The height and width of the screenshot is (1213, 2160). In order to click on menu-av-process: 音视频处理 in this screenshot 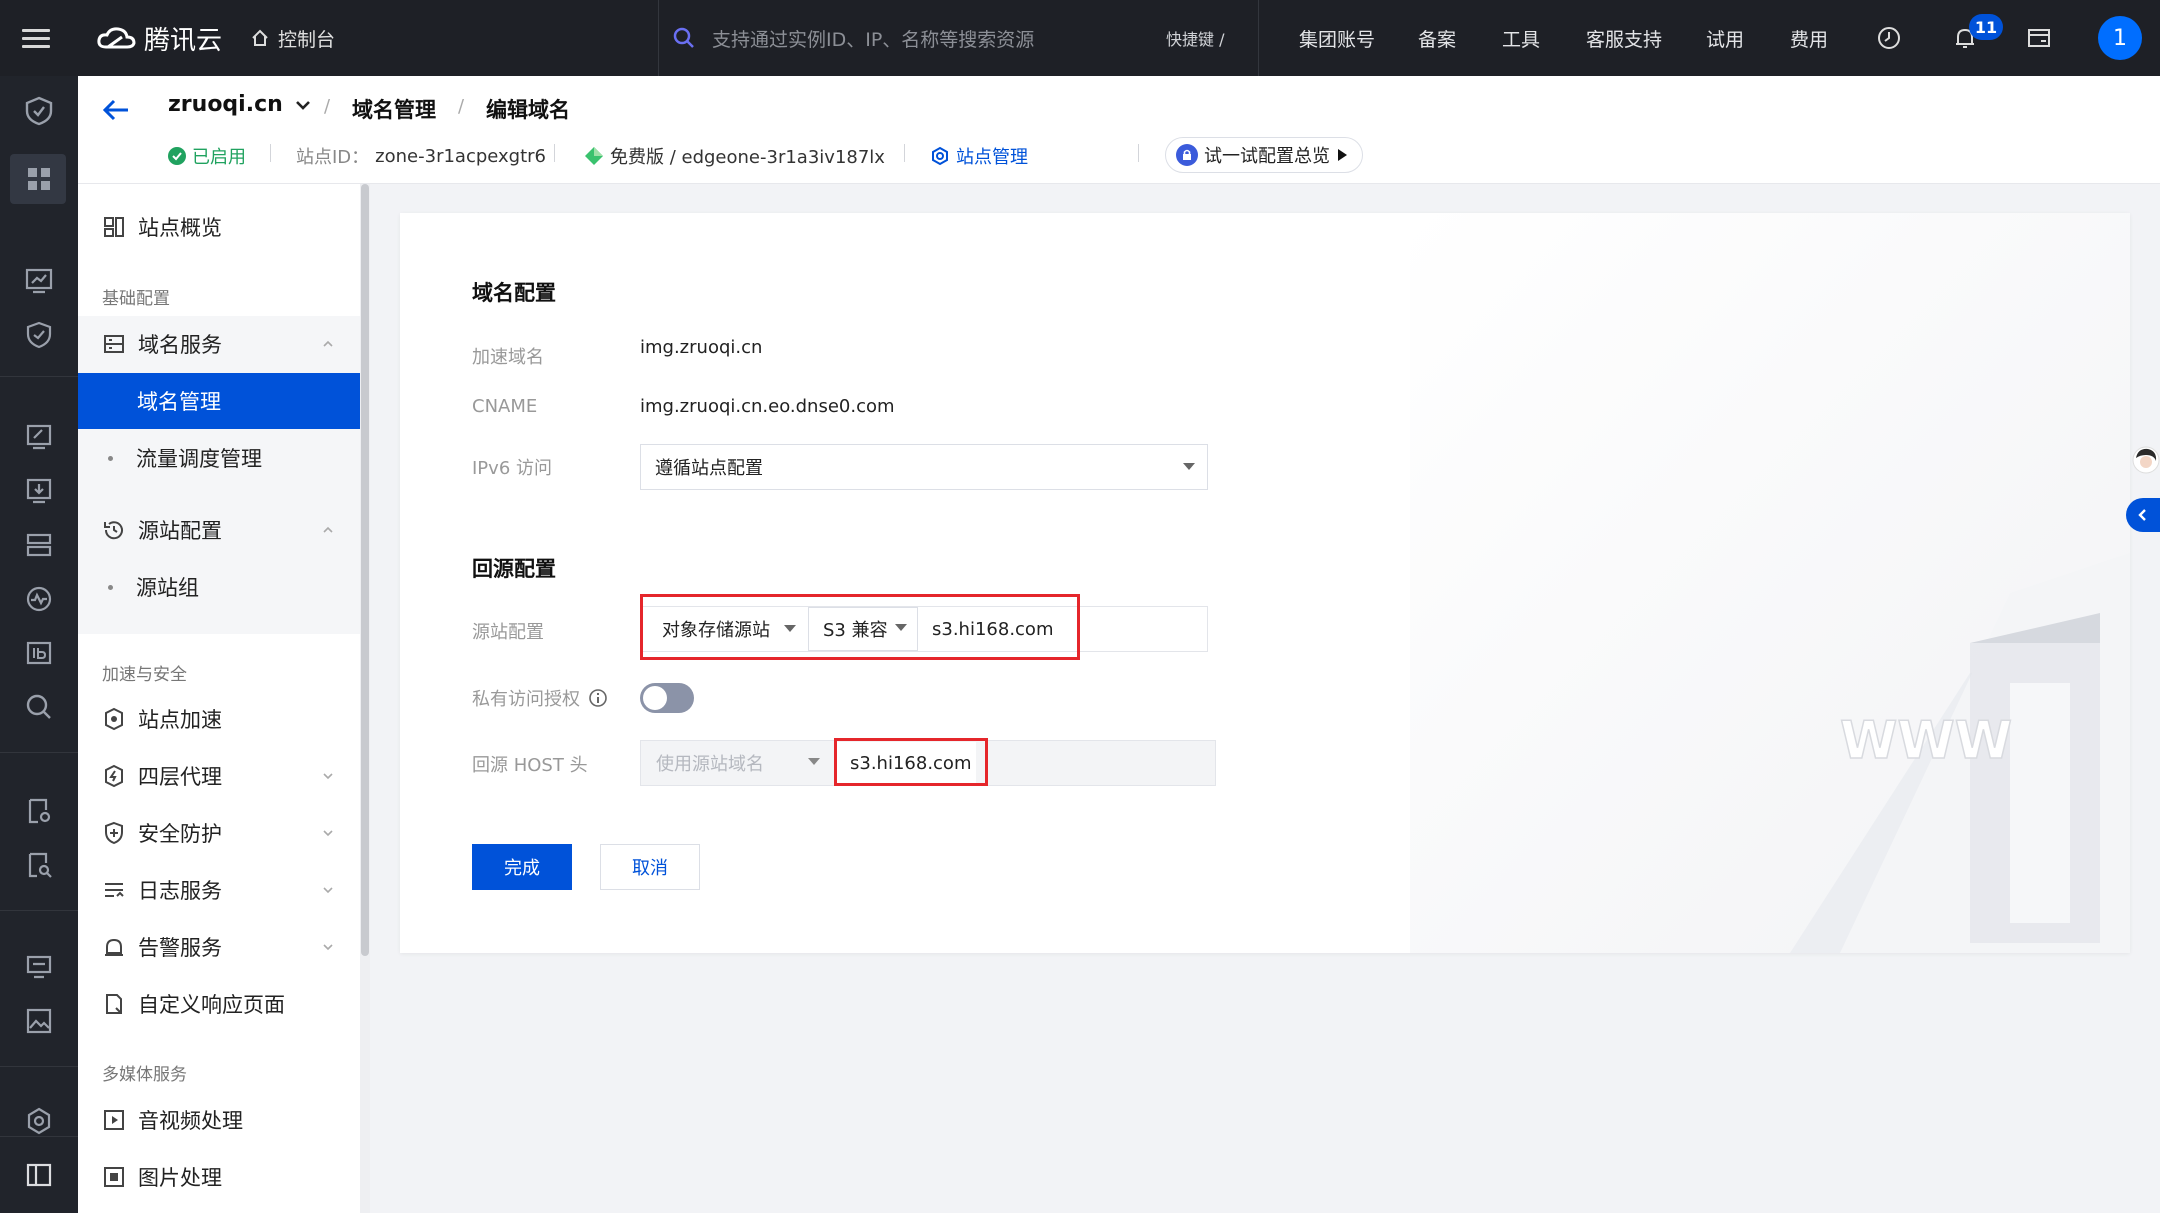, I will do `click(219, 1120)`.